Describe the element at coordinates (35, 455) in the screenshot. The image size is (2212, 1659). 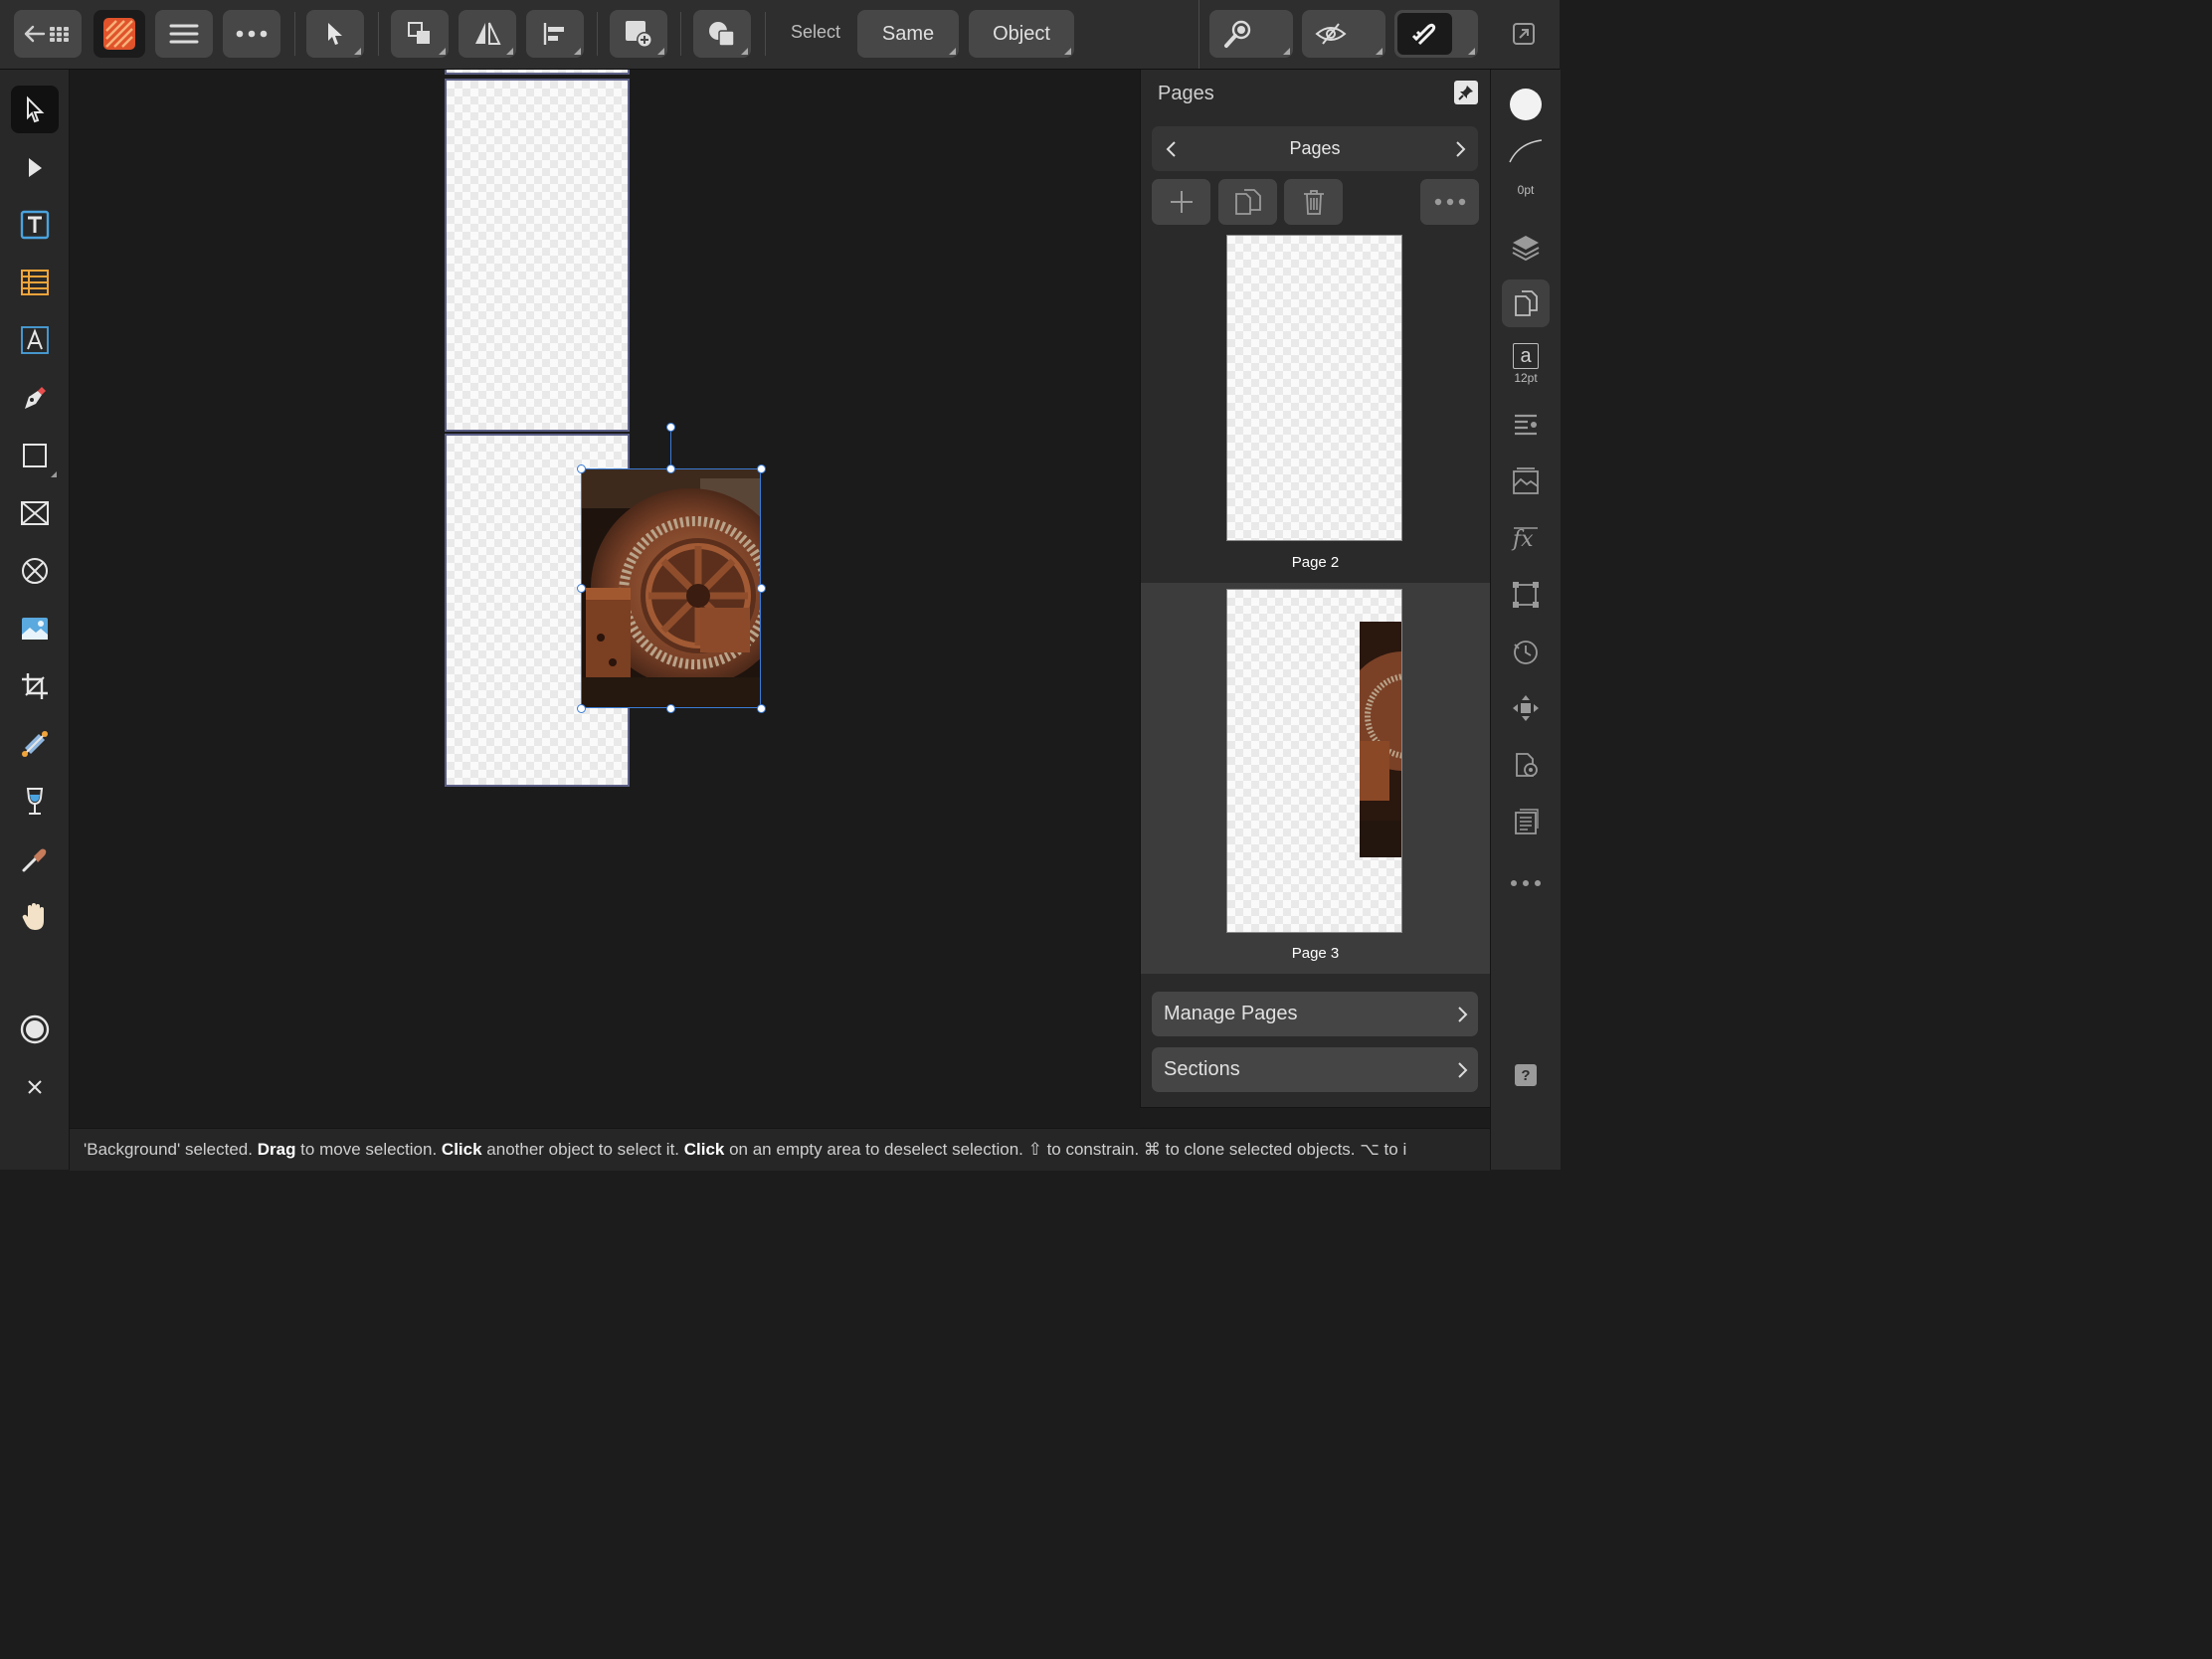
I see `rectangle-tool` at that location.